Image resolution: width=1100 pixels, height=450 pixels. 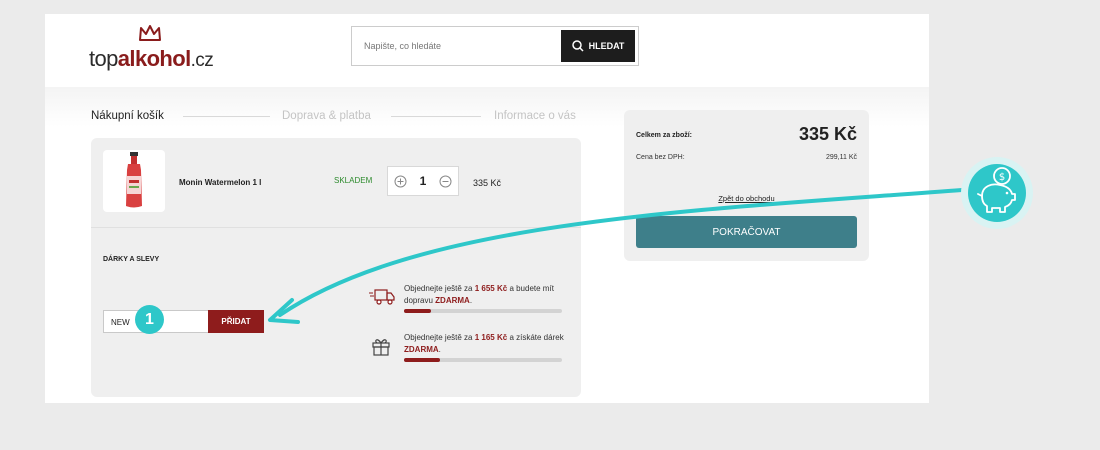 What do you see at coordinates (491, 337) in the screenshot?
I see `promo-amount: 1 165 Kč` at bounding box center [491, 337].